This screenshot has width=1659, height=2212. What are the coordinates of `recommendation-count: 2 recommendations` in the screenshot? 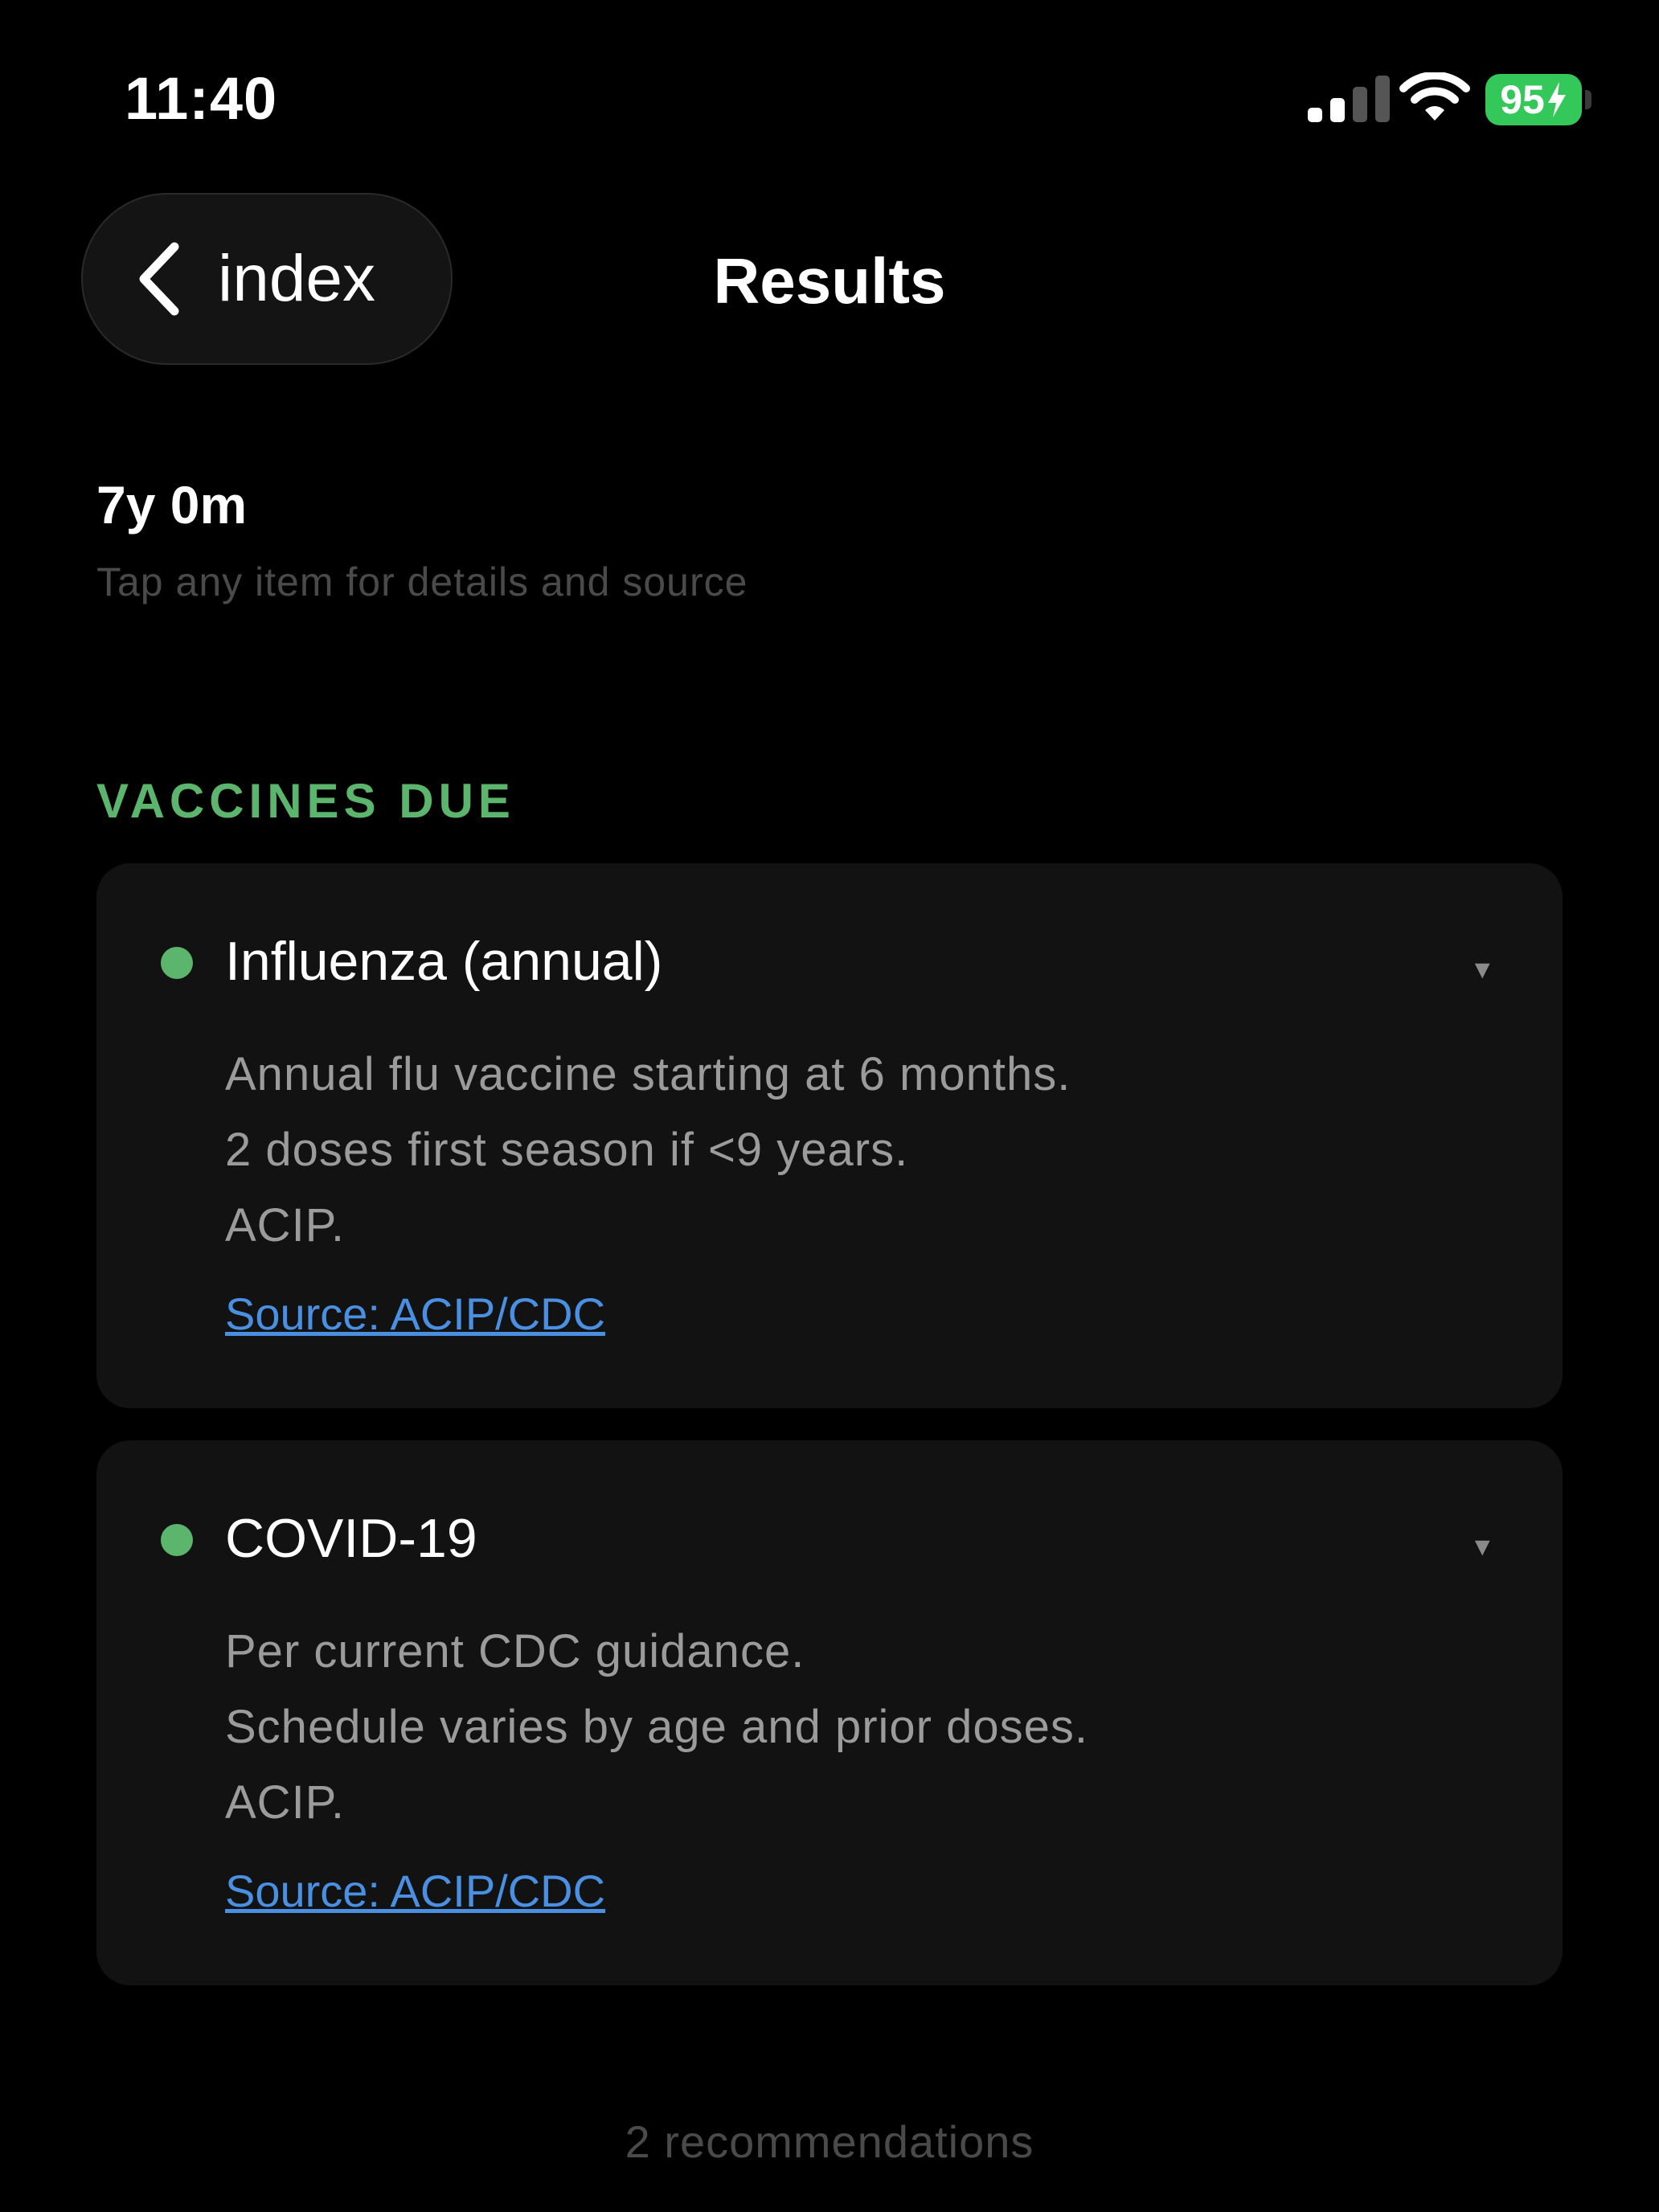 It's located at (829, 2141).